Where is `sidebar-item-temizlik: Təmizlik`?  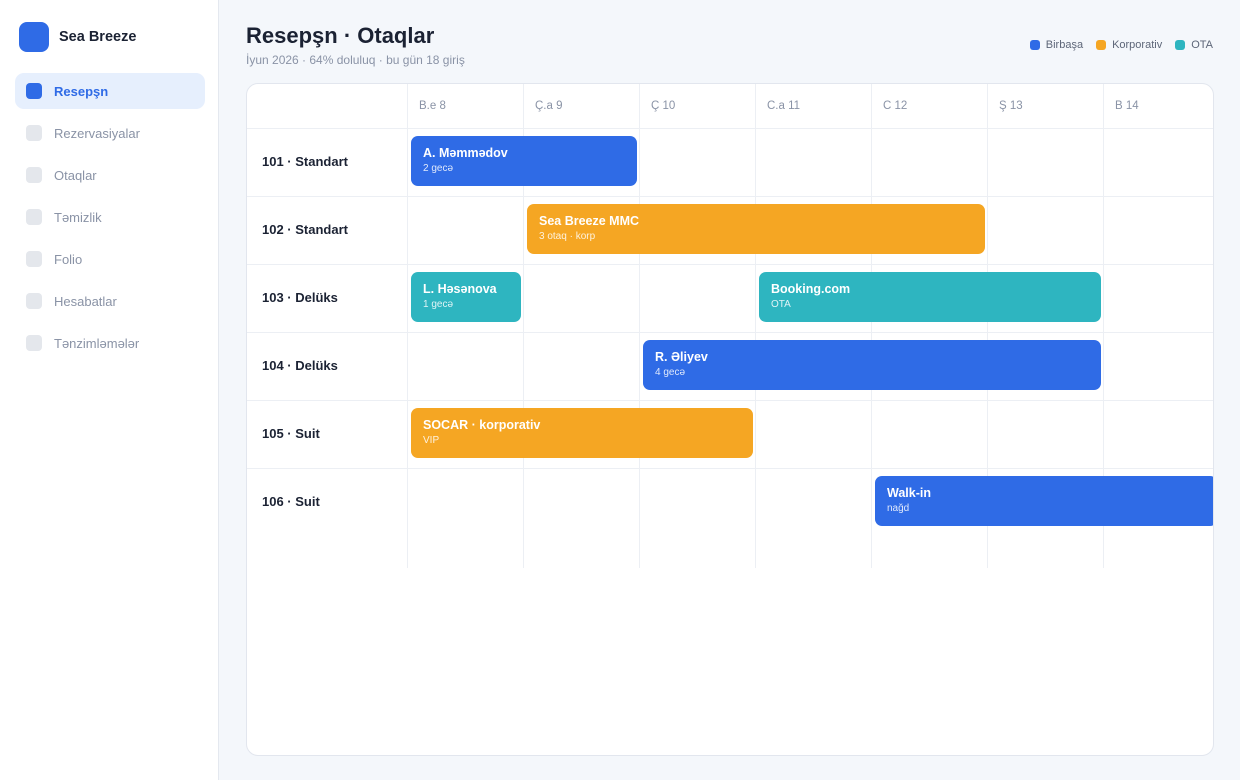 sidebar-item-temizlik: Təmizlik is located at coordinates (110, 217).